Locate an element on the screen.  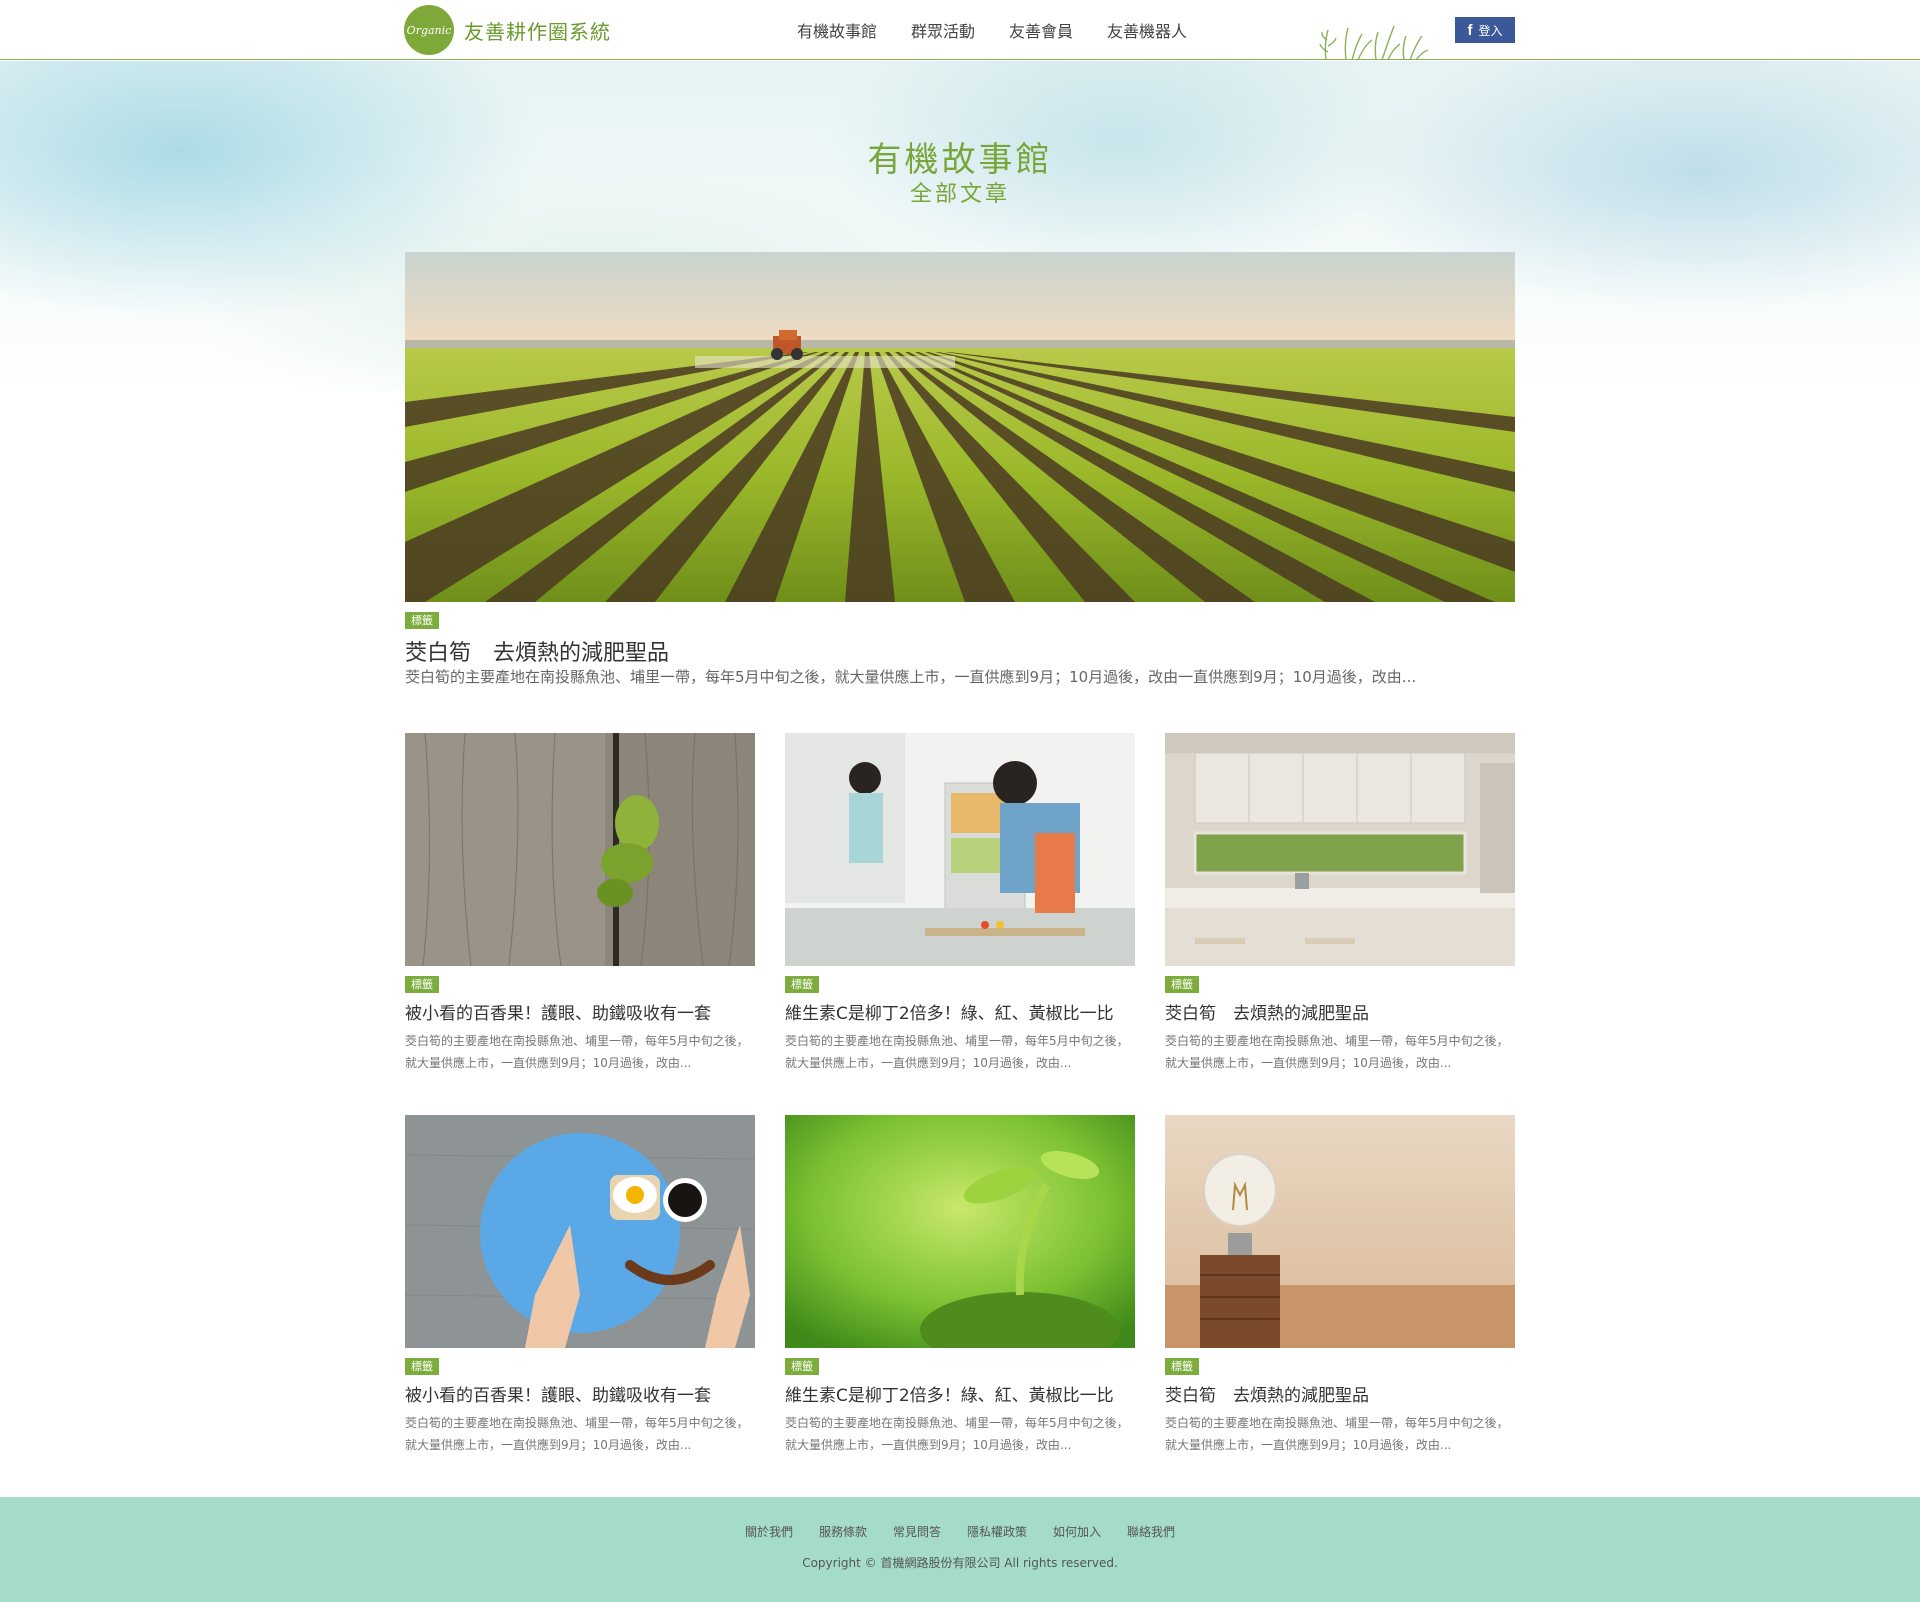
kitchen-interior-image is located at coordinates (1340, 849).